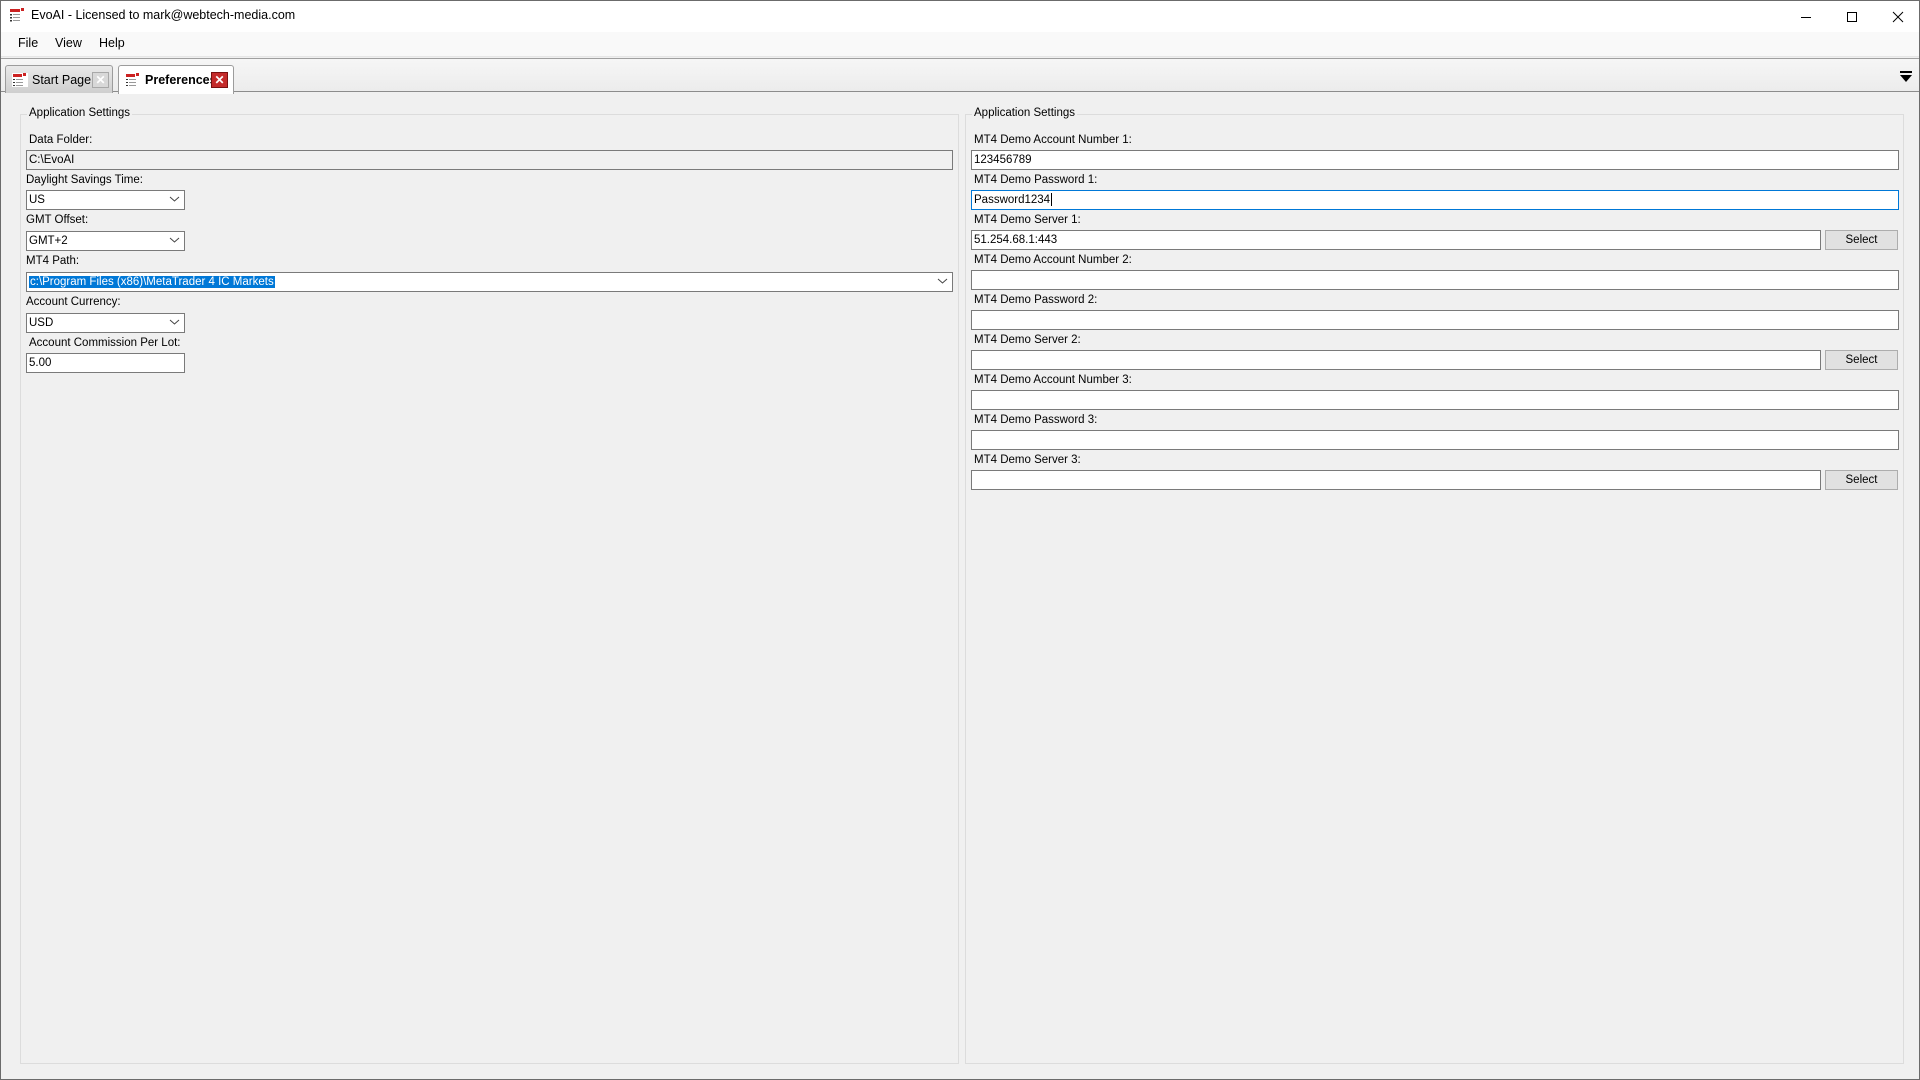  What do you see at coordinates (61, 140) in the screenshot?
I see `data-folder-label: Data Folder:` at bounding box center [61, 140].